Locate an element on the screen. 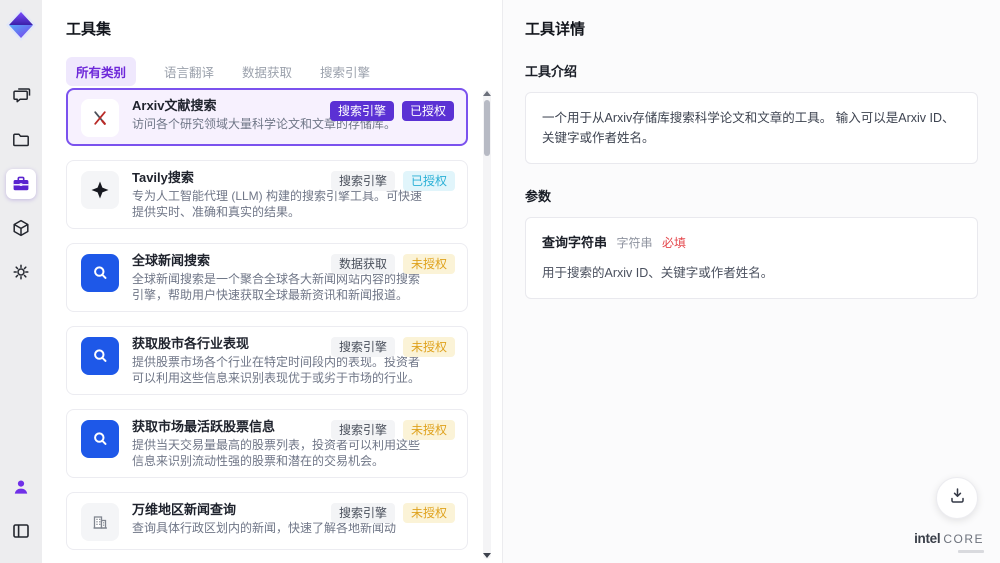 Image resolution: width=1000 pixels, height=563 pixels. sidebar-item-panel-toggle is located at coordinates (21, 531).